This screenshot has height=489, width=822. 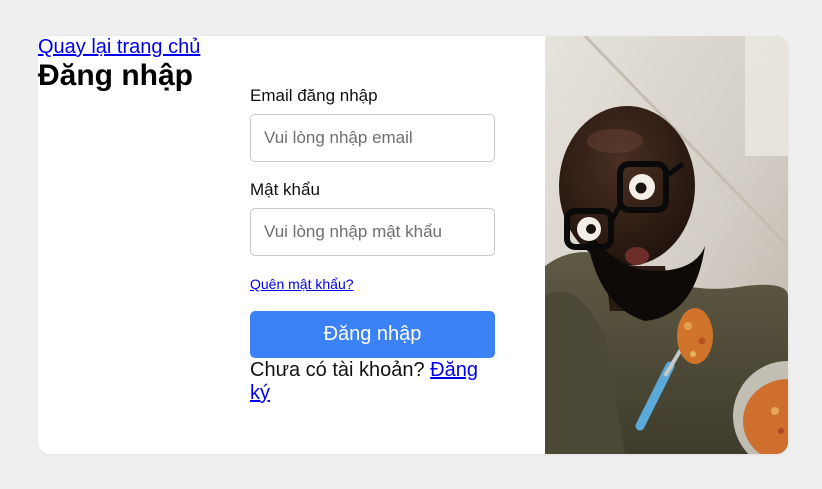 I want to click on email-label: Email đăng nhập, so click(x=314, y=95).